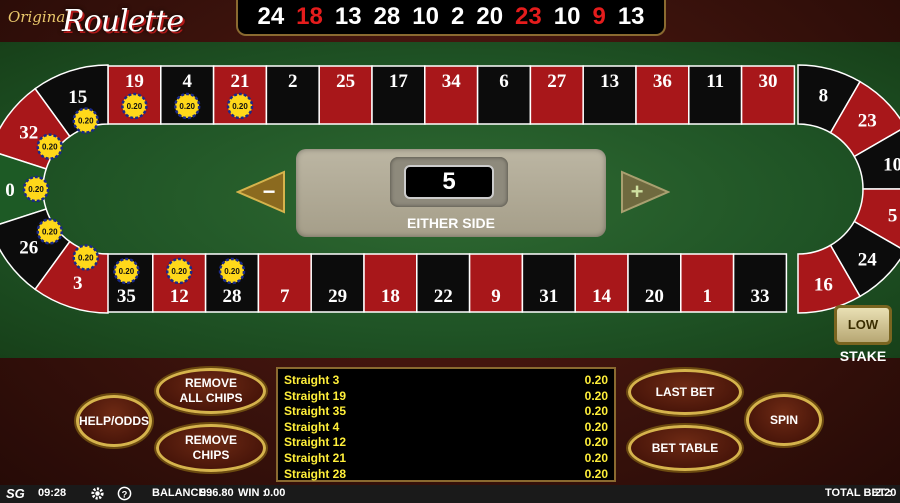 Image resolution: width=900 pixels, height=503 pixels. I want to click on chip-on-0: 0.20, so click(36, 189).